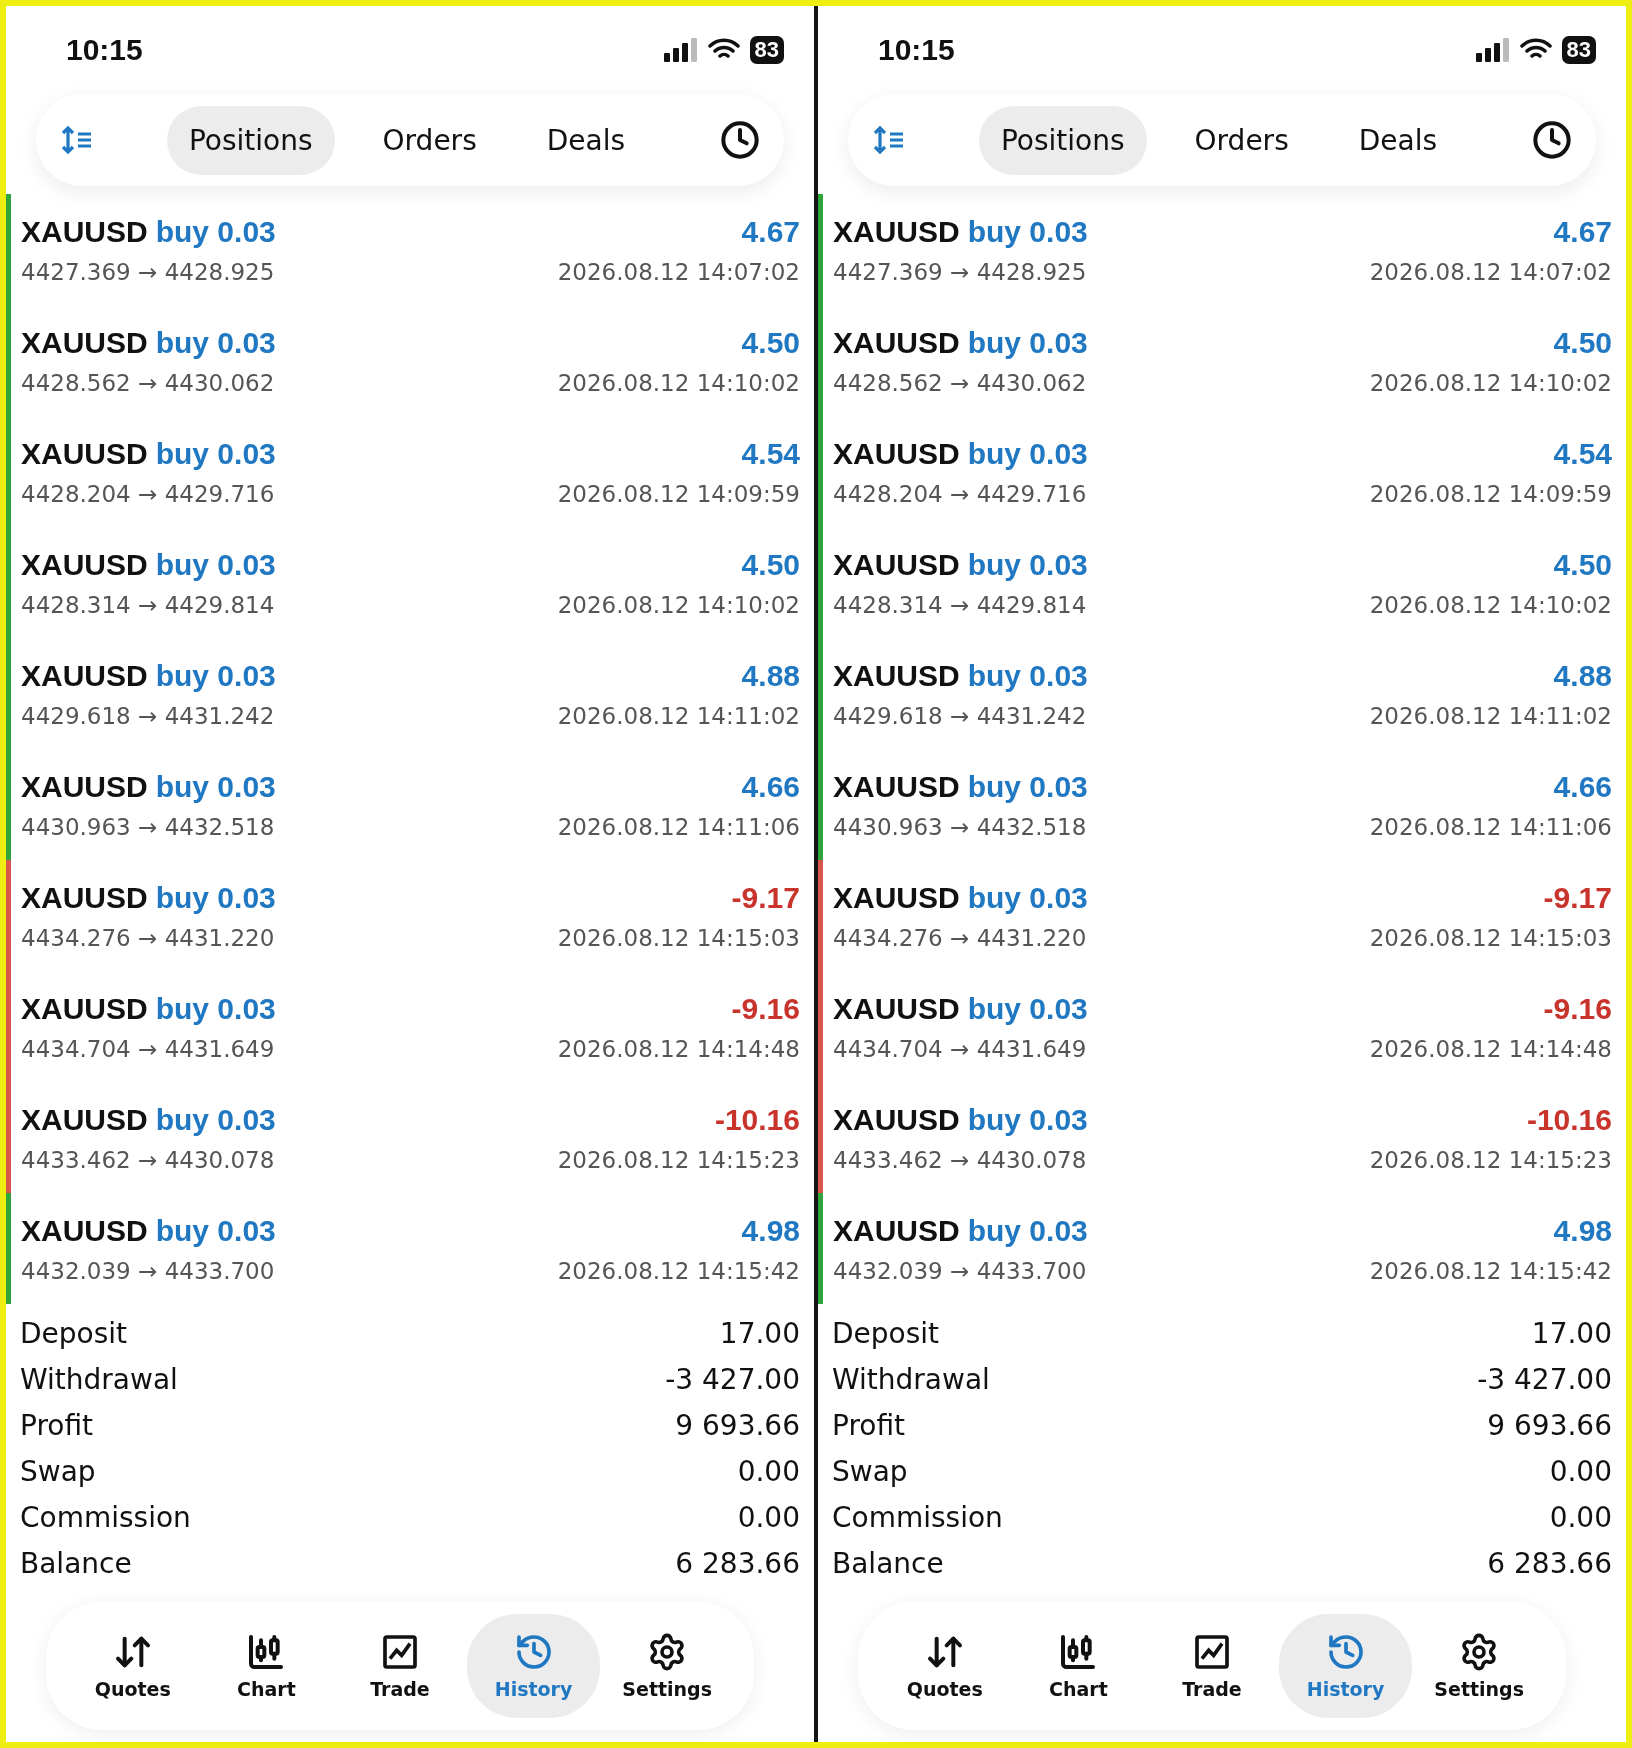 The height and width of the screenshot is (1748, 1632). What do you see at coordinates (1222, 1248) in the screenshot?
I see `deal-row: XAUUSD buy 0.03 4.98 4432.039 → 4433.700 2026.08.12 14:15:42` at bounding box center [1222, 1248].